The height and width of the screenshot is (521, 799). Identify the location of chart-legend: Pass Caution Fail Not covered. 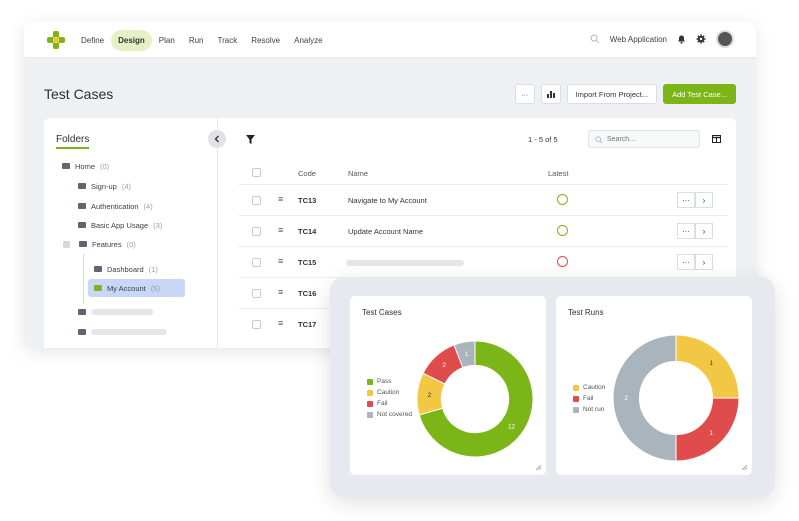
(389, 398).